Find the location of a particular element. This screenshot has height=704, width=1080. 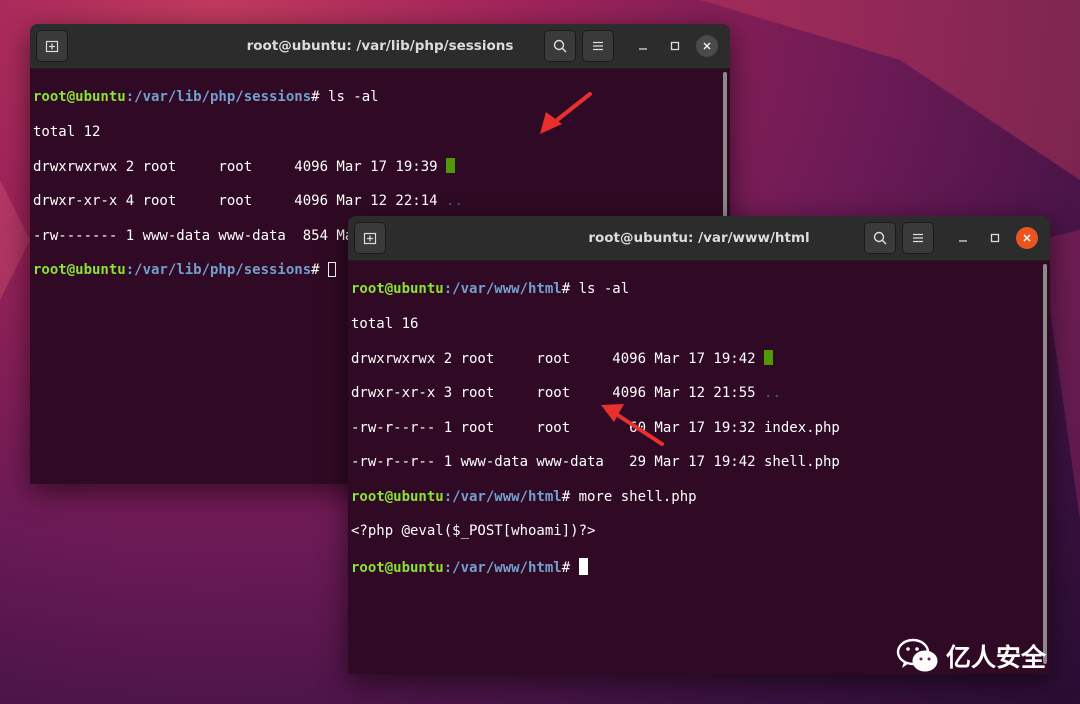

wechat-icon is located at coordinates (917, 655).